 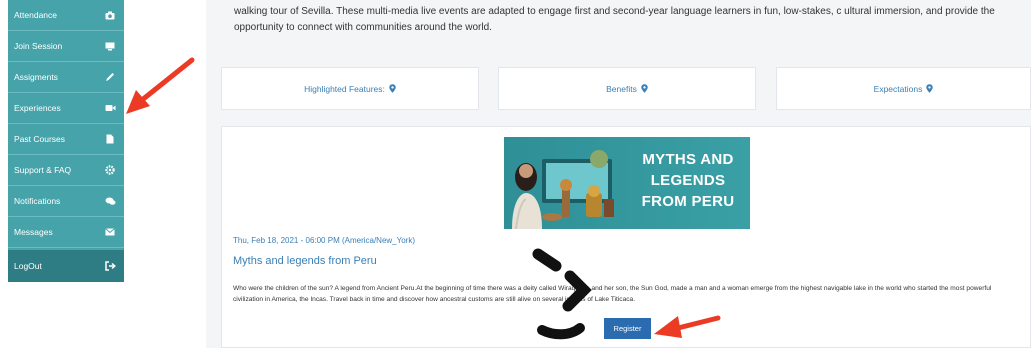 What do you see at coordinates (110, 77) in the screenshot?
I see `pencil-icon` at bounding box center [110, 77].